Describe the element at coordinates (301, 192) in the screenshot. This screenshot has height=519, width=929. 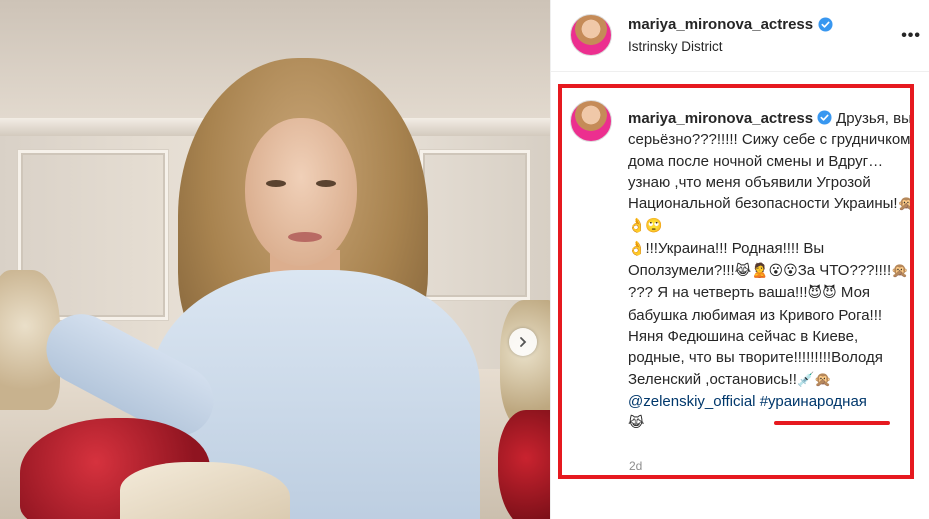
I see `woman-face` at that location.